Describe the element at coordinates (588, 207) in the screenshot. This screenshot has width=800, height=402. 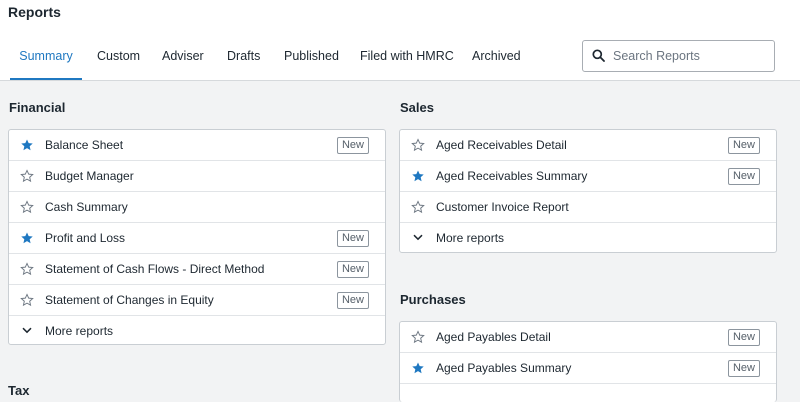
I see `report-row-customer-invoice-report: Customer Invoice Report` at that location.